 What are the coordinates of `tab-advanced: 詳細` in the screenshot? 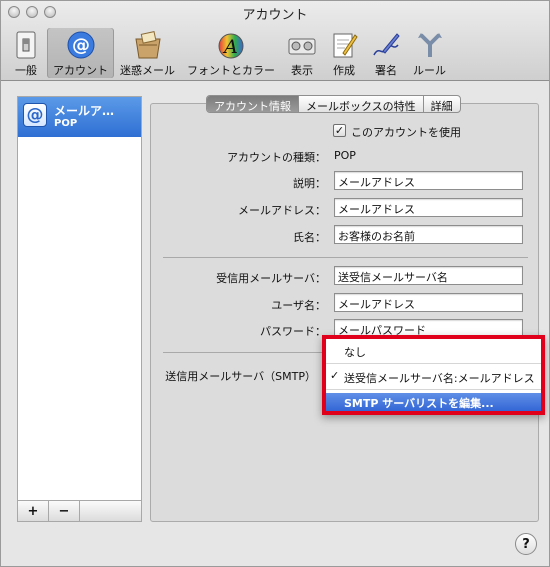 It's located at (442, 104).